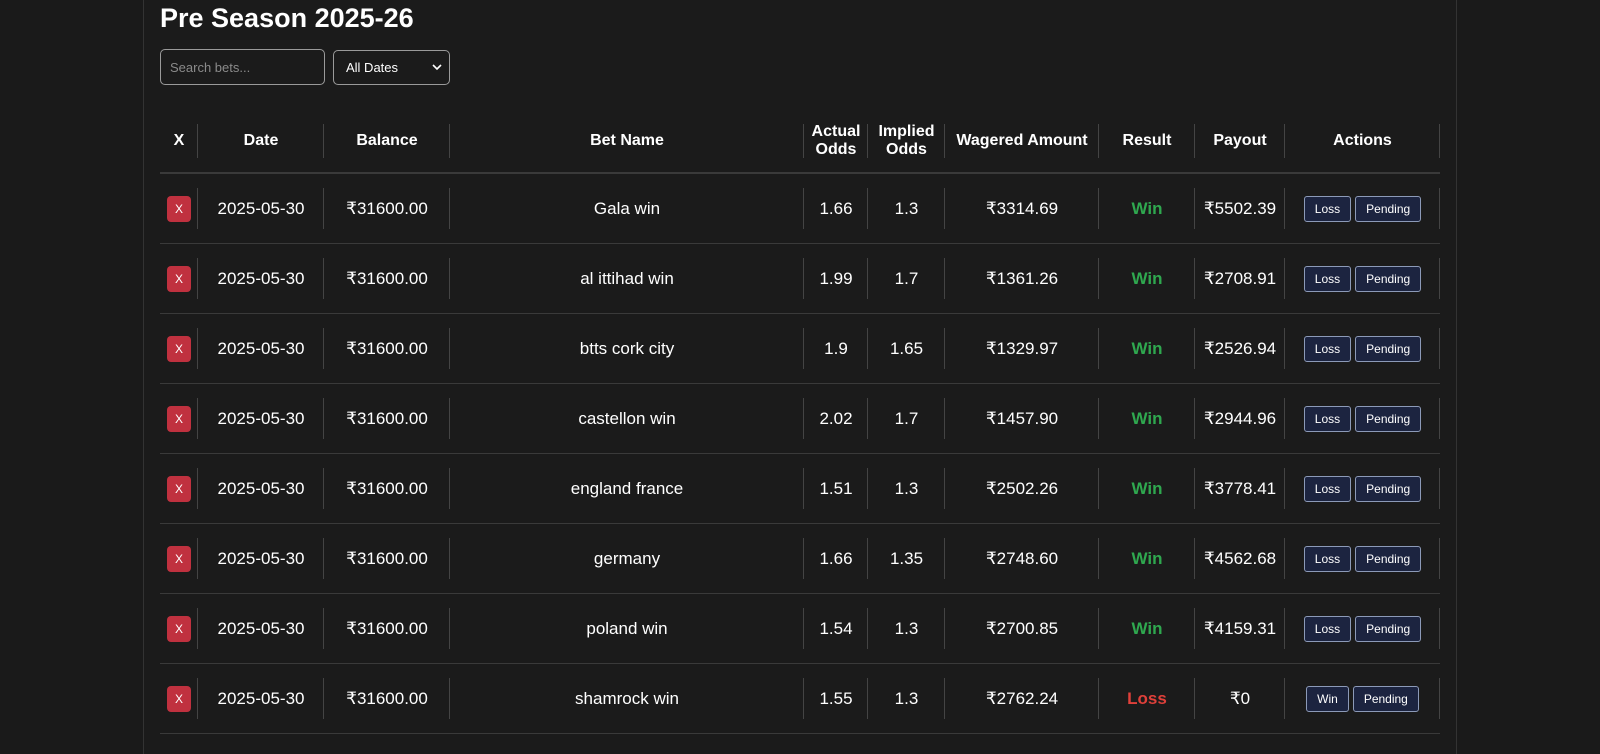  I want to click on cell-bet-name: al ittihad win, so click(627, 278).